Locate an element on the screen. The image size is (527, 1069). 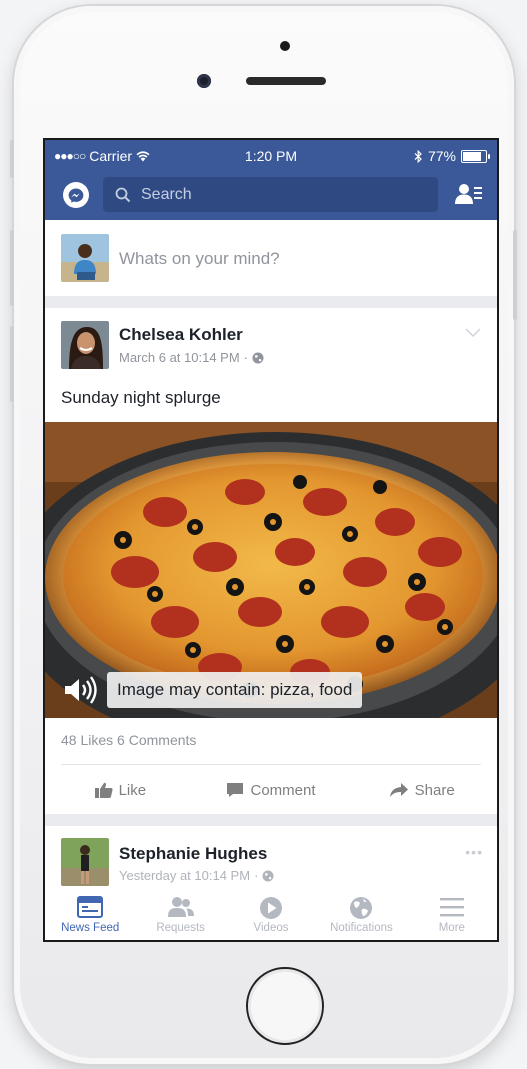
current-user-avatar is located at coordinates (85, 258).